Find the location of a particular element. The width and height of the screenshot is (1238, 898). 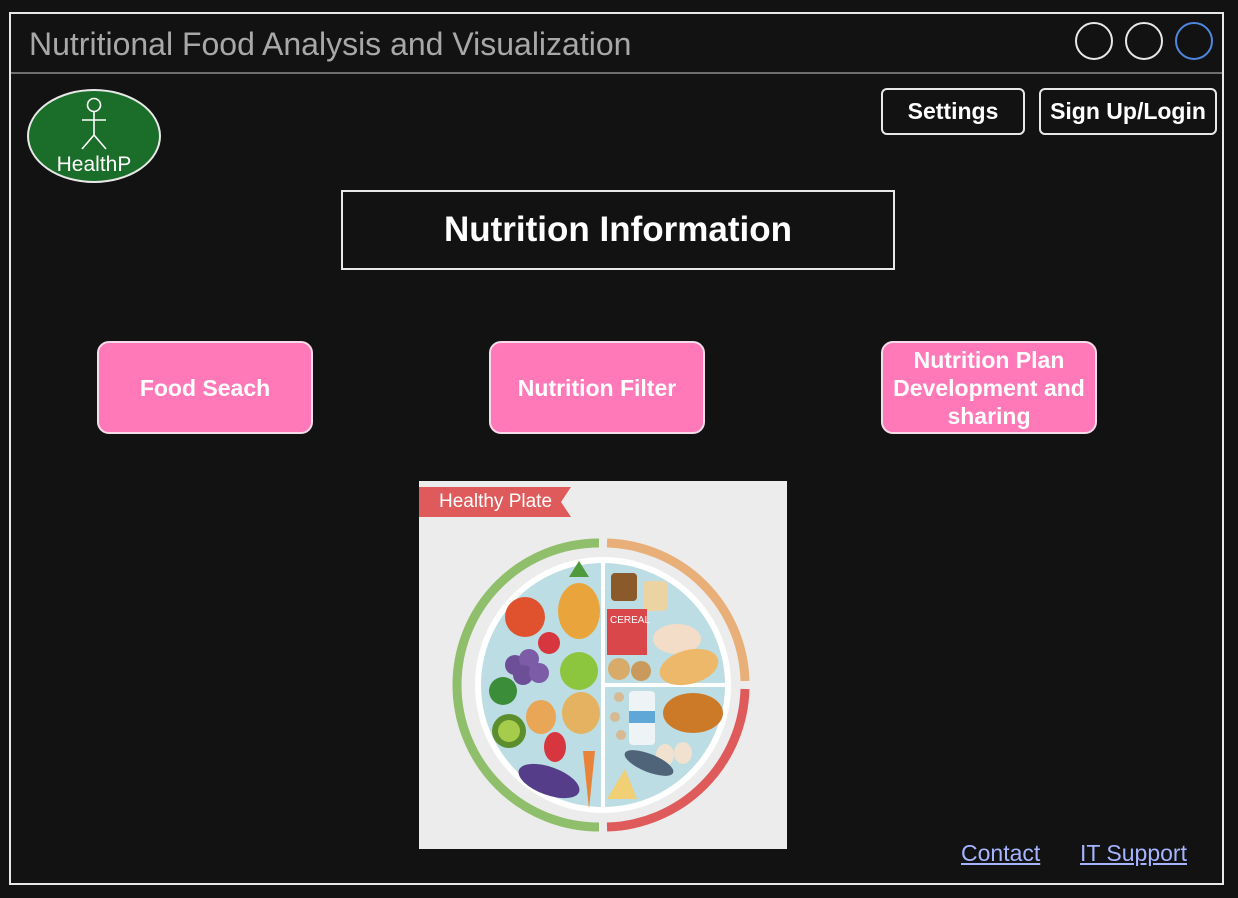

nutrition-filter-button: Nutrition Filter is located at coordinates (597, 387).